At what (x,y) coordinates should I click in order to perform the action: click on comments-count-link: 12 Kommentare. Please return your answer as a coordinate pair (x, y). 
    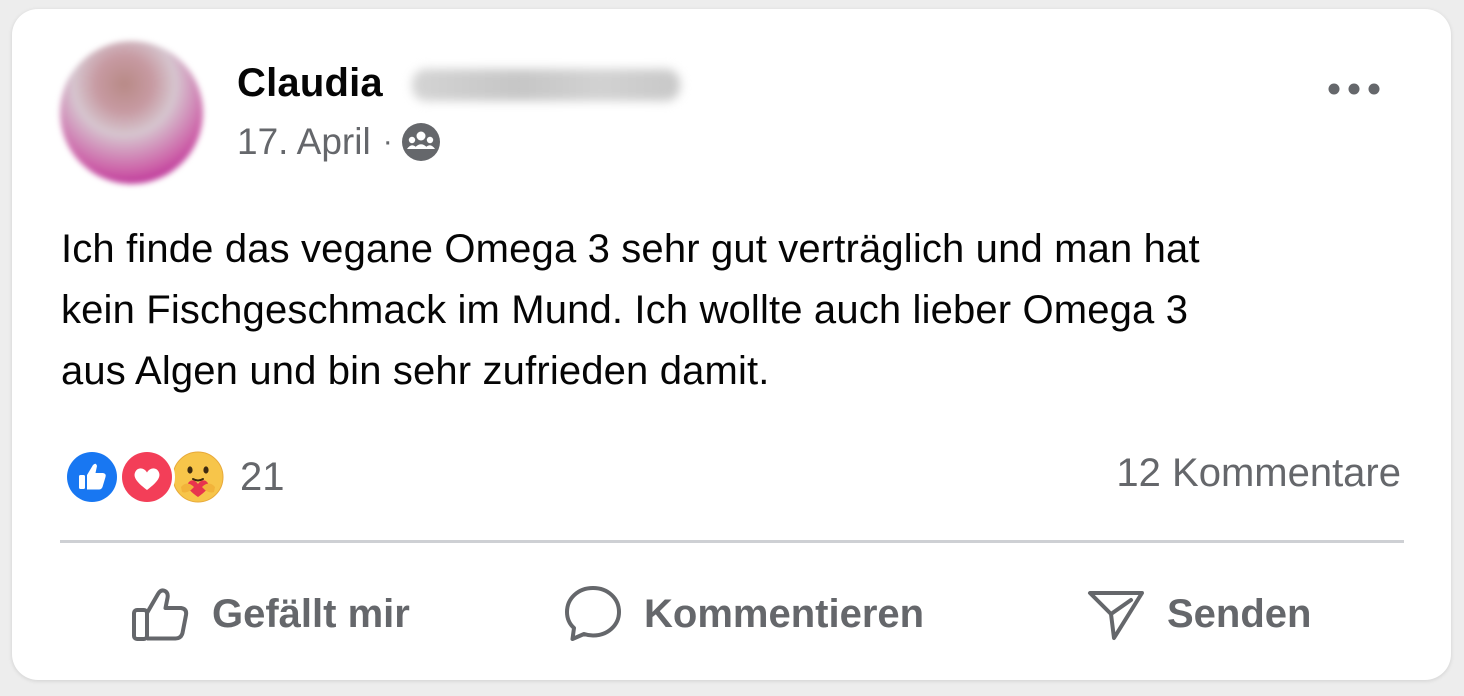
    Looking at the image, I should click on (1258, 473).